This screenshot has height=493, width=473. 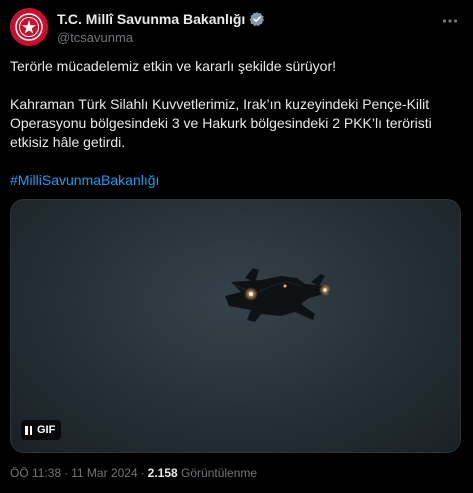 What do you see at coordinates (104, 473) in the screenshot?
I see `tweet-date: 11 Mar 2024` at bounding box center [104, 473].